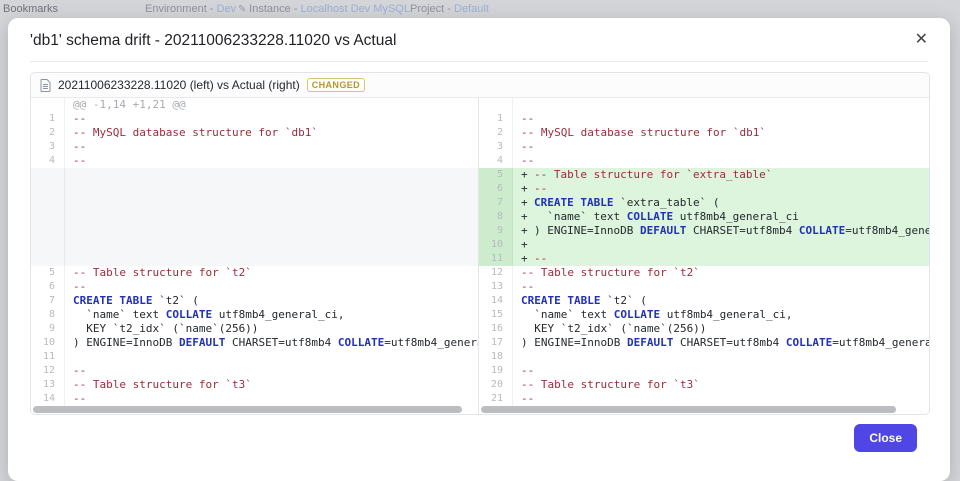  What do you see at coordinates (136, 300) in the screenshot?
I see `code-text: CREATE TABLE `t2` (` at bounding box center [136, 300].